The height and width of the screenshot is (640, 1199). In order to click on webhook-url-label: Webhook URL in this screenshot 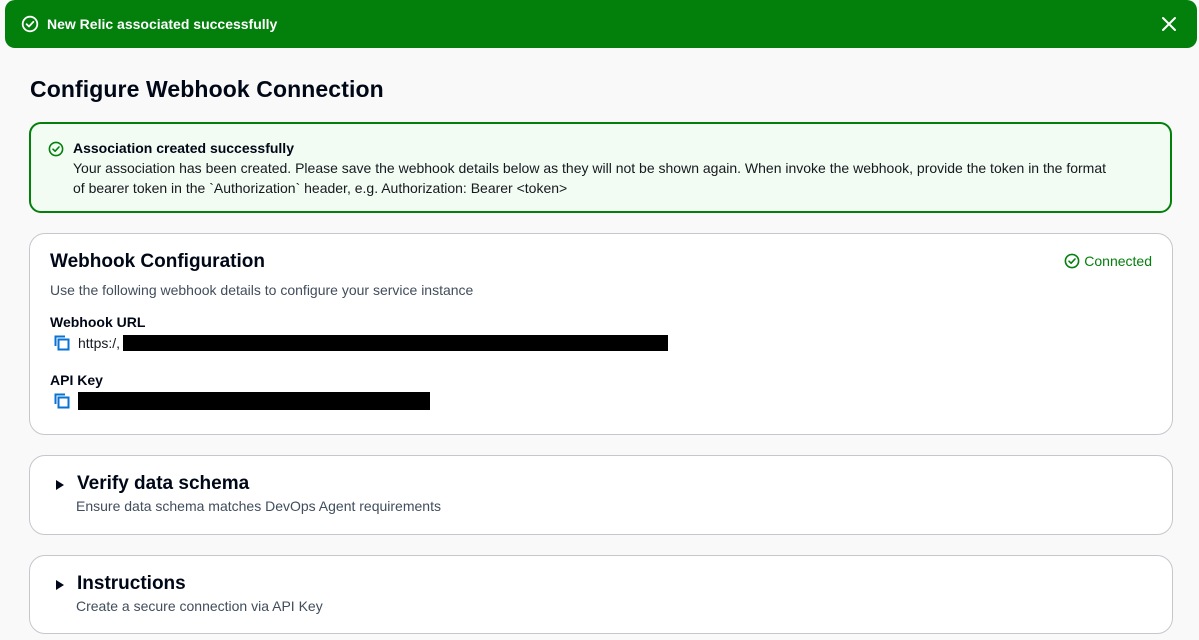, I will do `click(98, 322)`.